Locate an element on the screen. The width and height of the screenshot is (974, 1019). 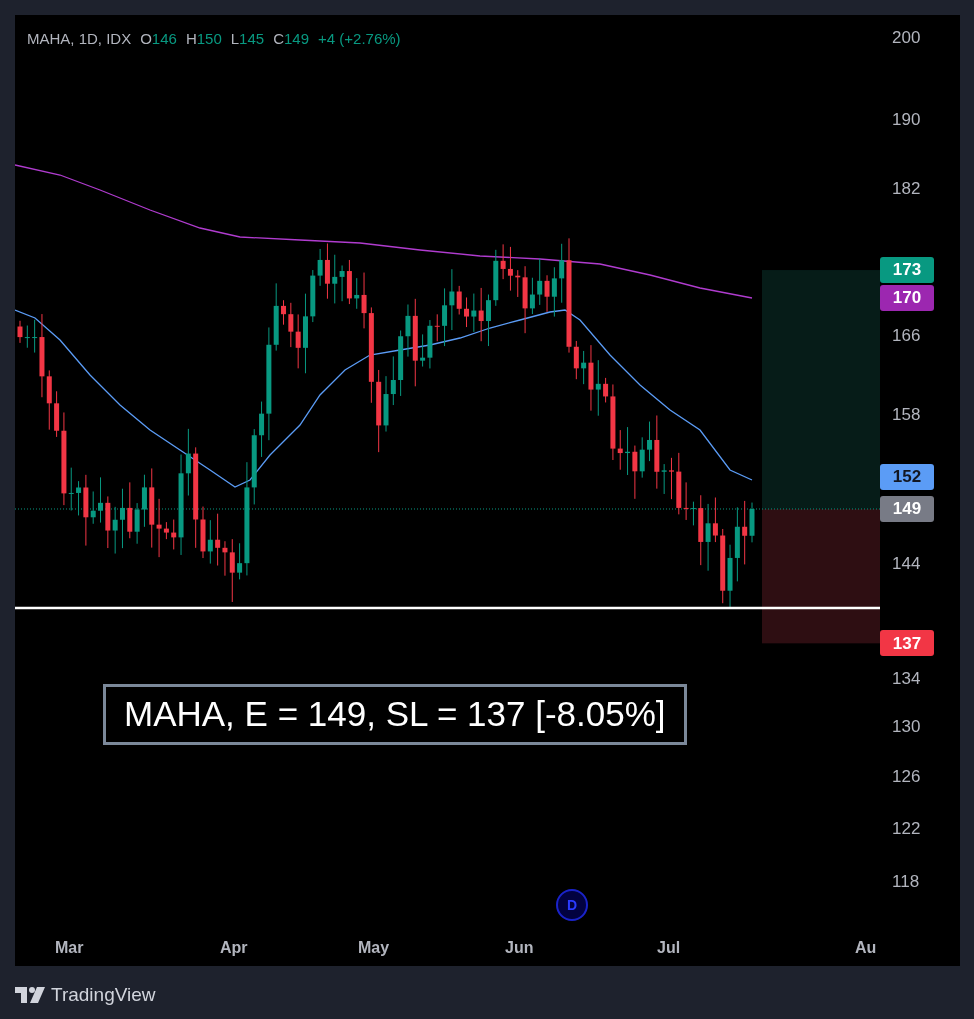
ohlc-label: H is located at coordinates (191, 39).